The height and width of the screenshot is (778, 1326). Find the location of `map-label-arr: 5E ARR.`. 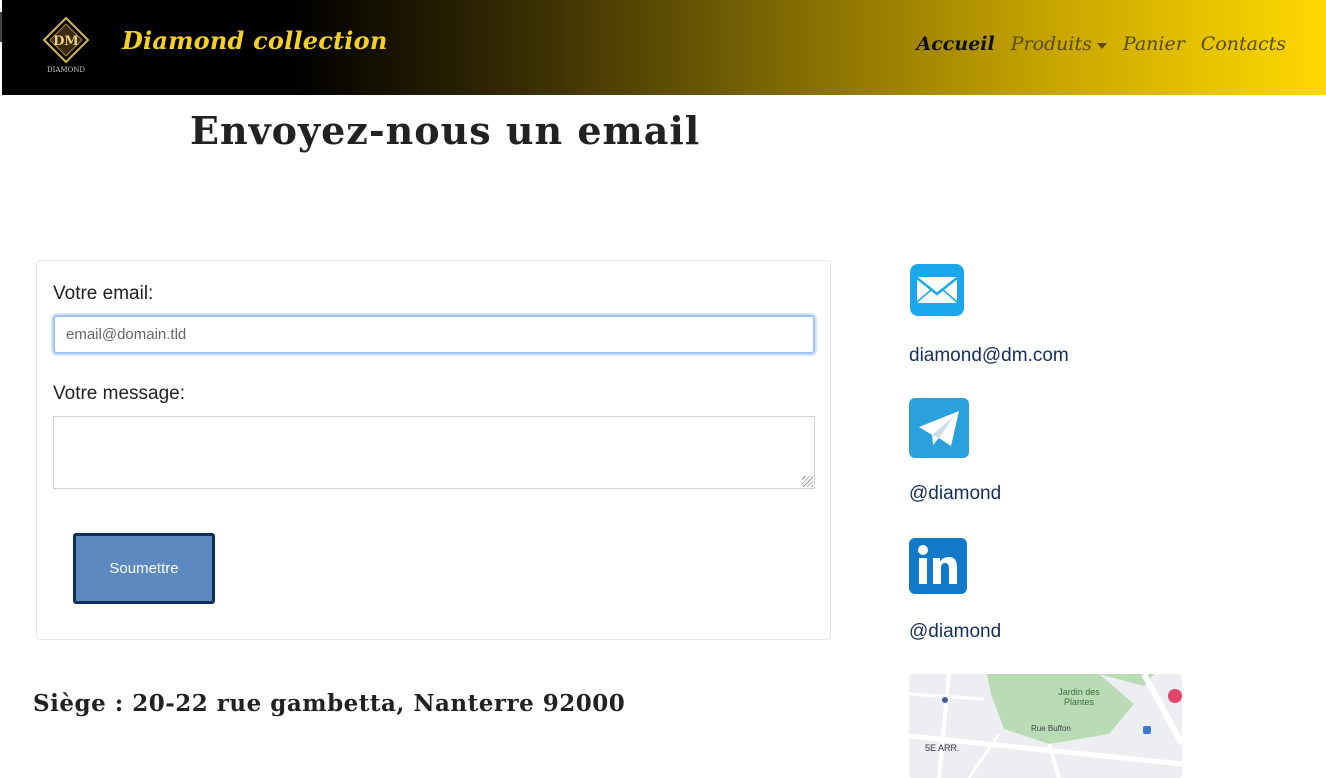

map-label-arr: 5E ARR. is located at coordinates (942, 748).